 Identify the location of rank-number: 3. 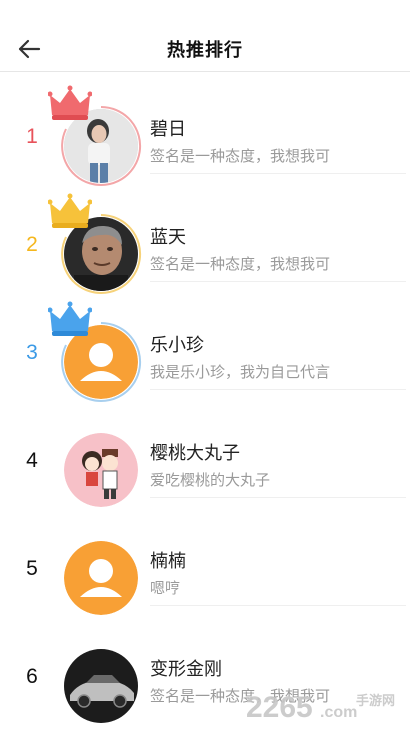
(32, 352).